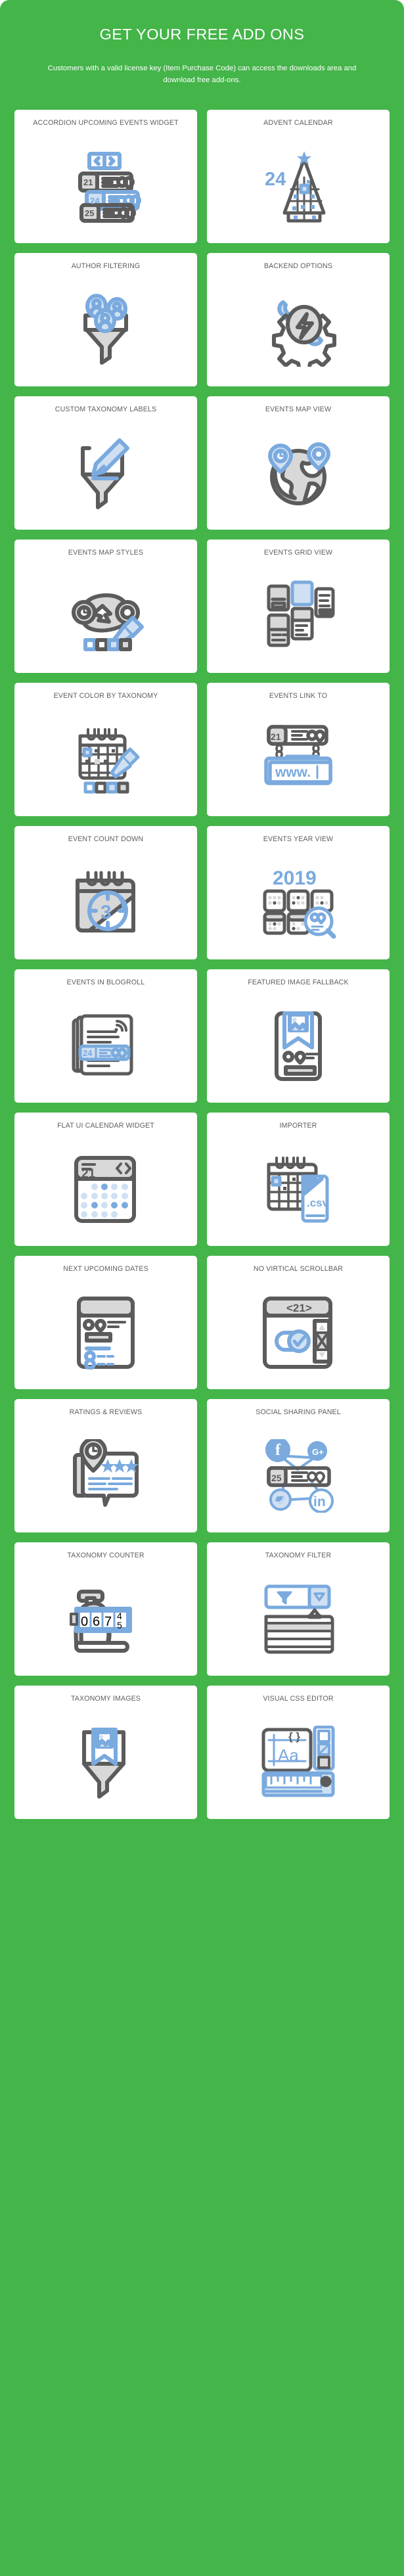 This screenshot has width=404, height=2576. What do you see at coordinates (298, 1048) in the screenshot?
I see `phone-bookmark-image-icon` at bounding box center [298, 1048].